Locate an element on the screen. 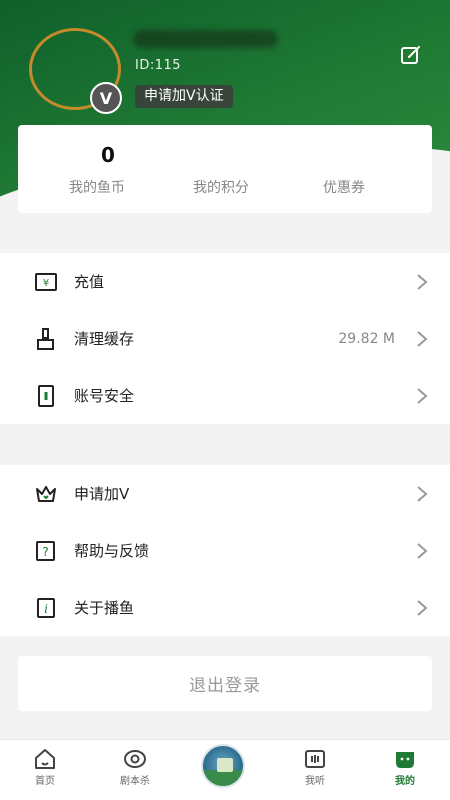 The image size is (450, 800). tab-mine: 我的 is located at coordinates (405, 770).